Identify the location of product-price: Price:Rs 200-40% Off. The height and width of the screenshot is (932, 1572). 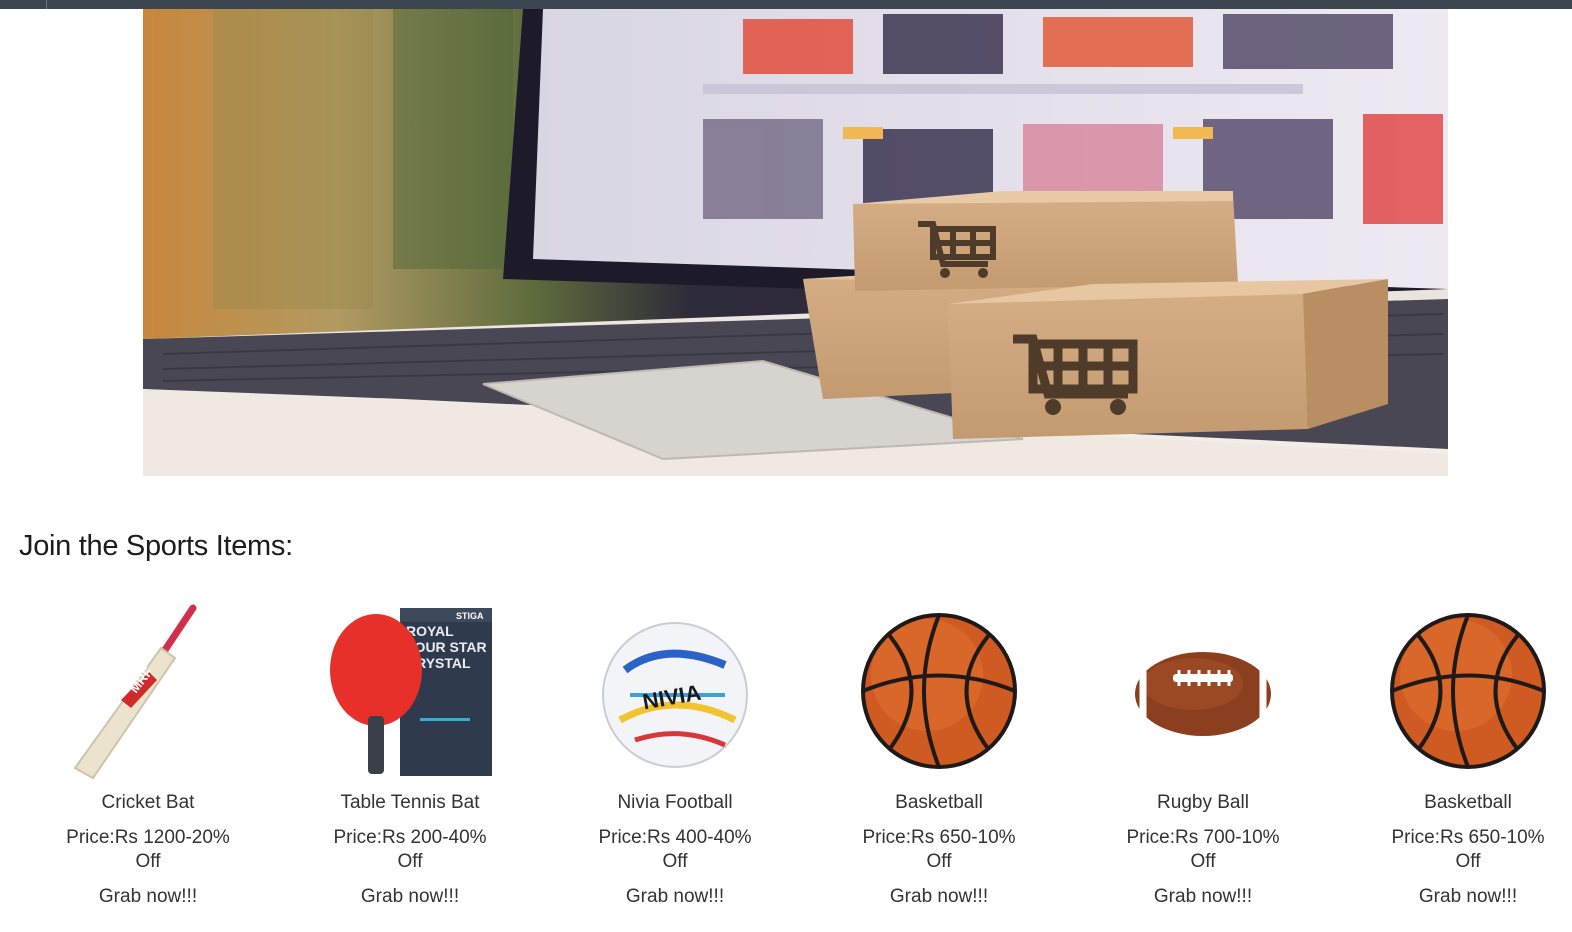
(410, 849).